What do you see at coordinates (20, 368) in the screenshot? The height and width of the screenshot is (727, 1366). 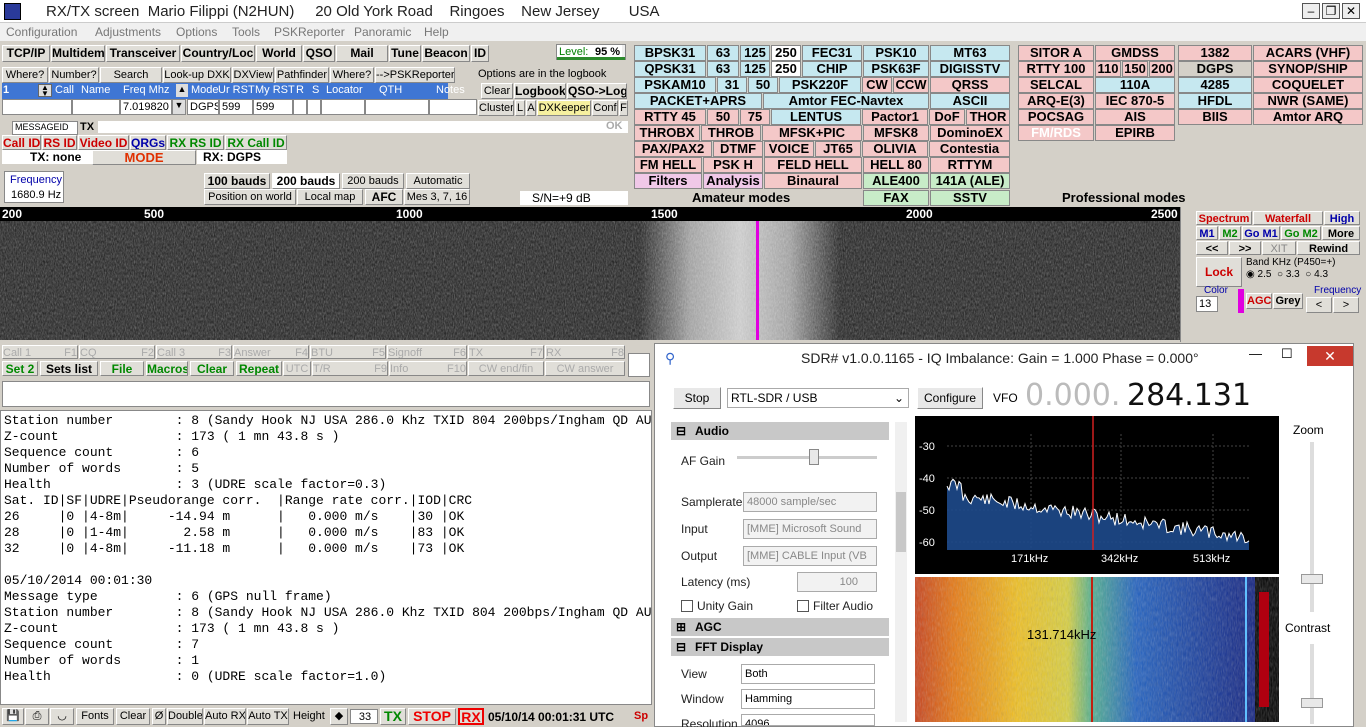 I see `set2-button: Set 2` at bounding box center [20, 368].